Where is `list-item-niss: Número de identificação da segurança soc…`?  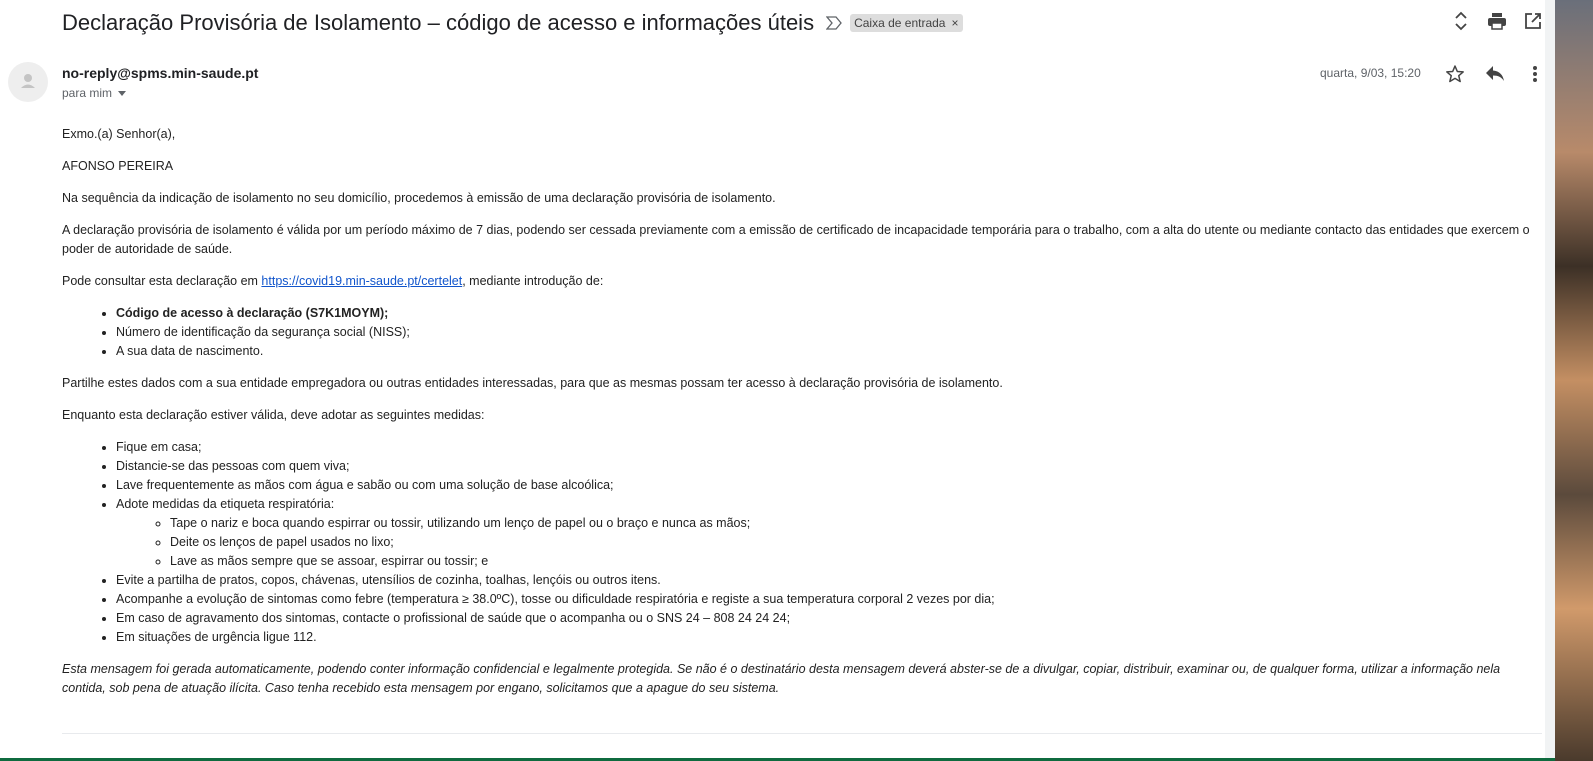 list-item-niss: Número de identificação da segurança soc… is located at coordinates (826, 332).